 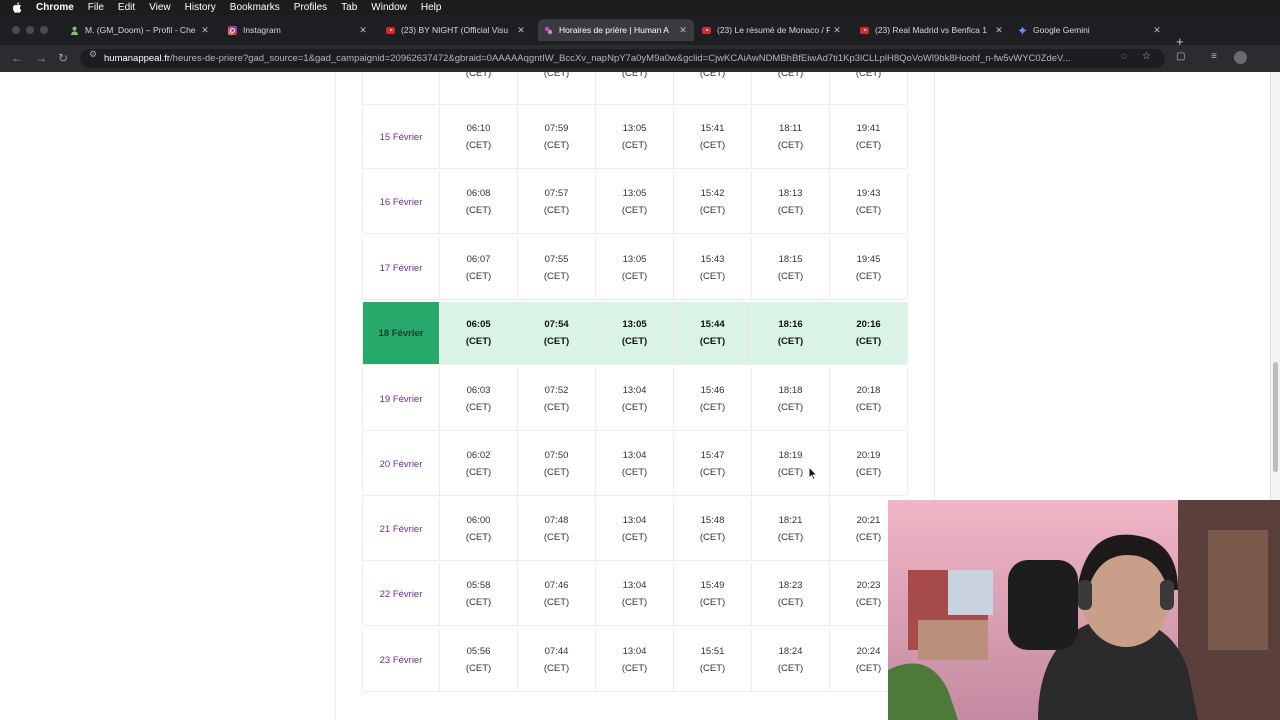 I want to click on date-cell: 19 Février, so click(x=401, y=399).